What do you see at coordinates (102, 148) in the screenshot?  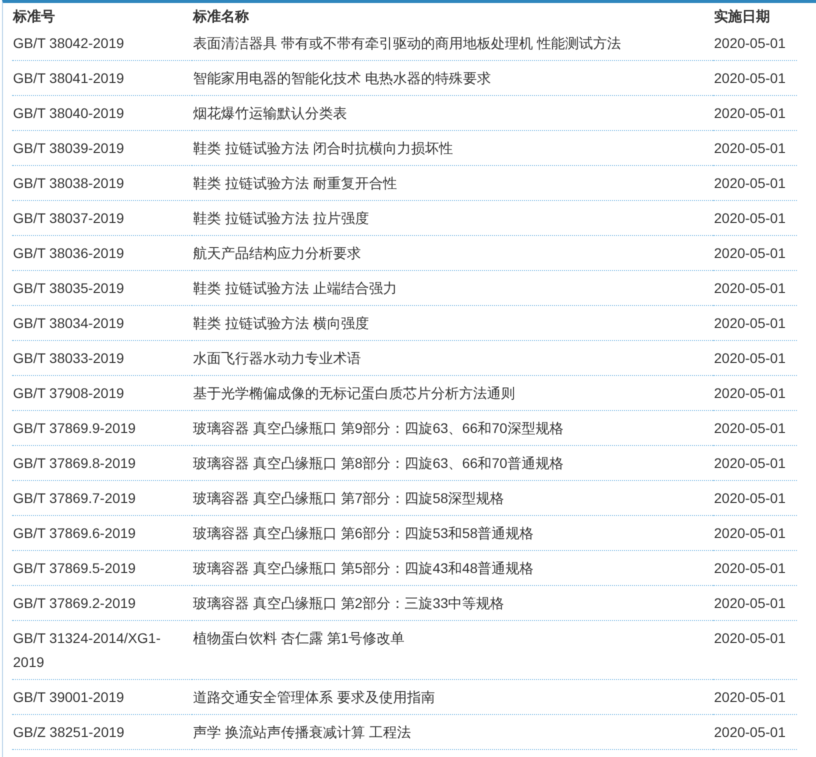 I see `table-cell: GB/T 38039-2019` at bounding box center [102, 148].